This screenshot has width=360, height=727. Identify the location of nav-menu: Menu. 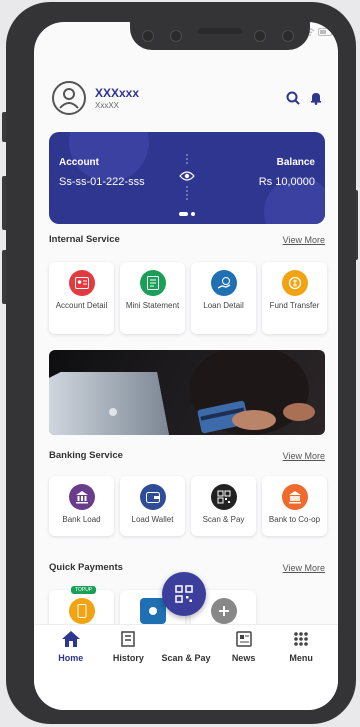
(301, 646).